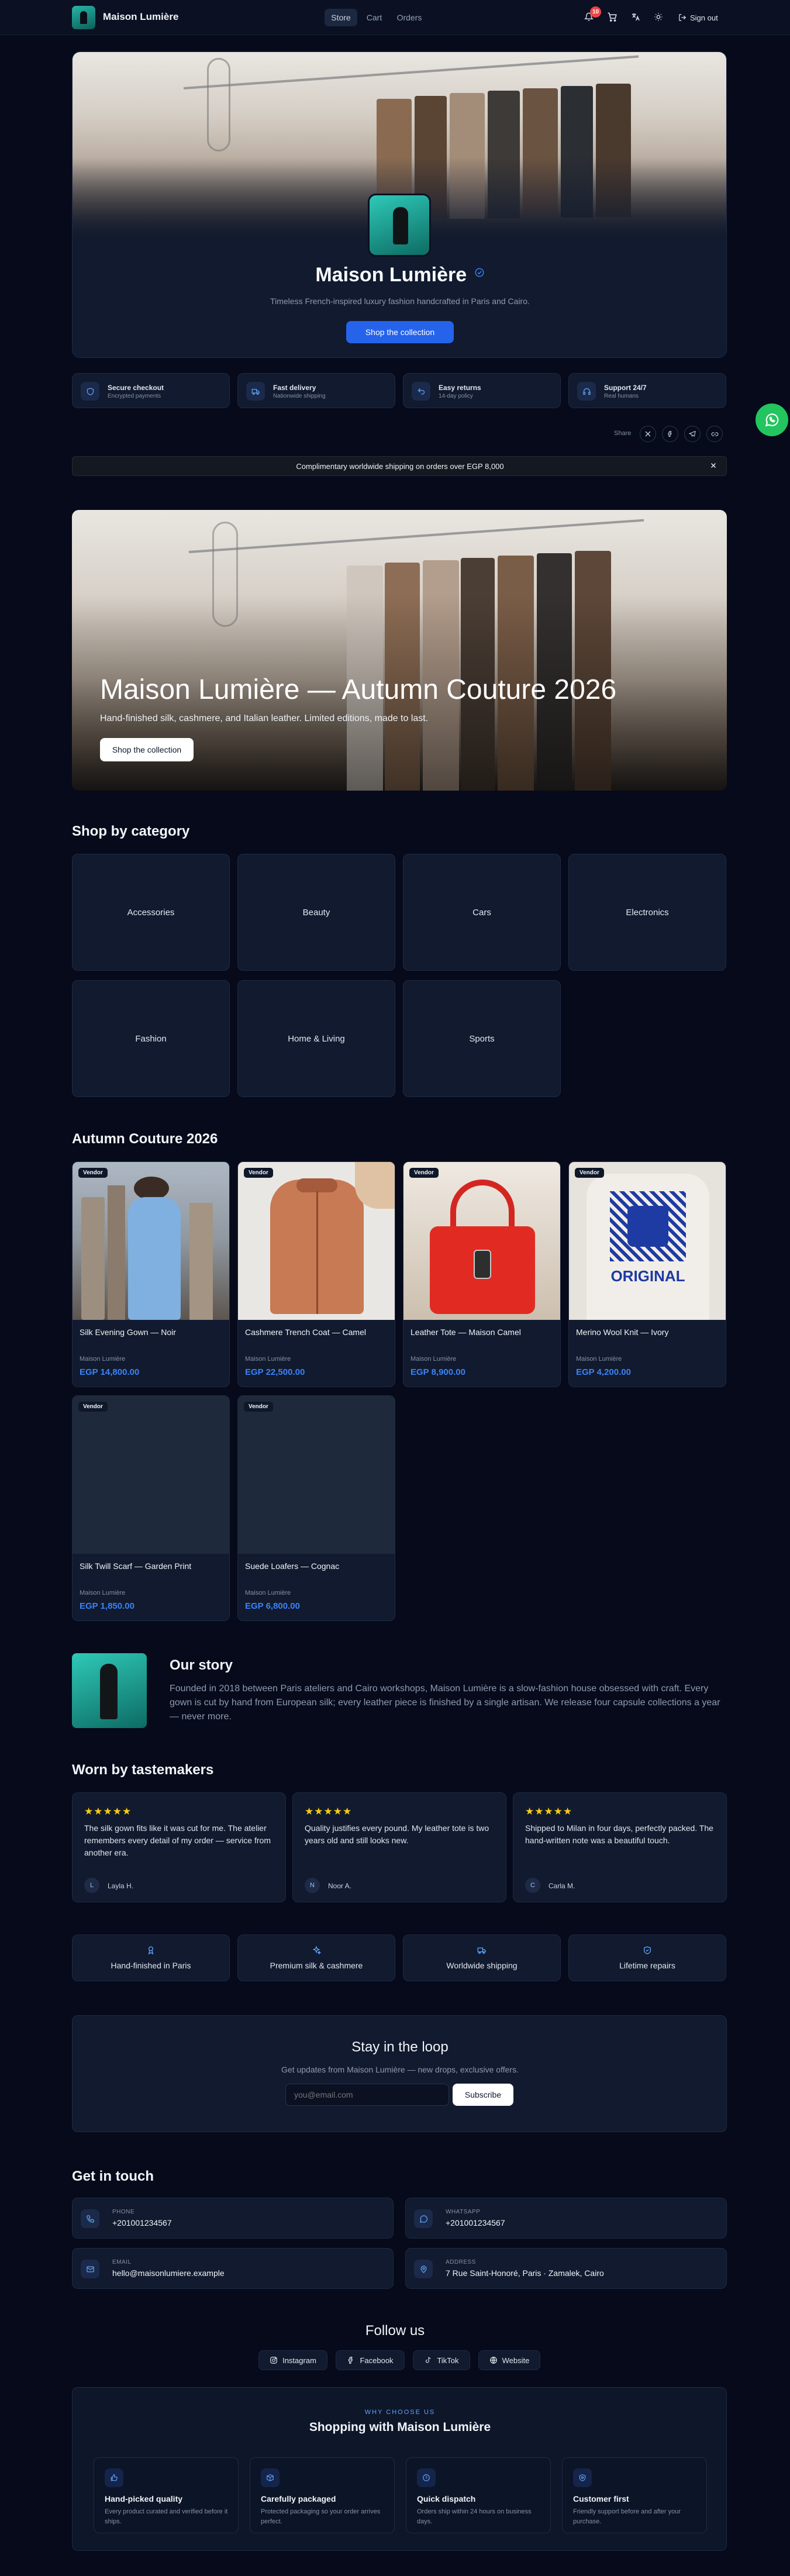 The width and height of the screenshot is (790, 2576). I want to click on feature-sub: Encrypted payments, so click(134, 396).